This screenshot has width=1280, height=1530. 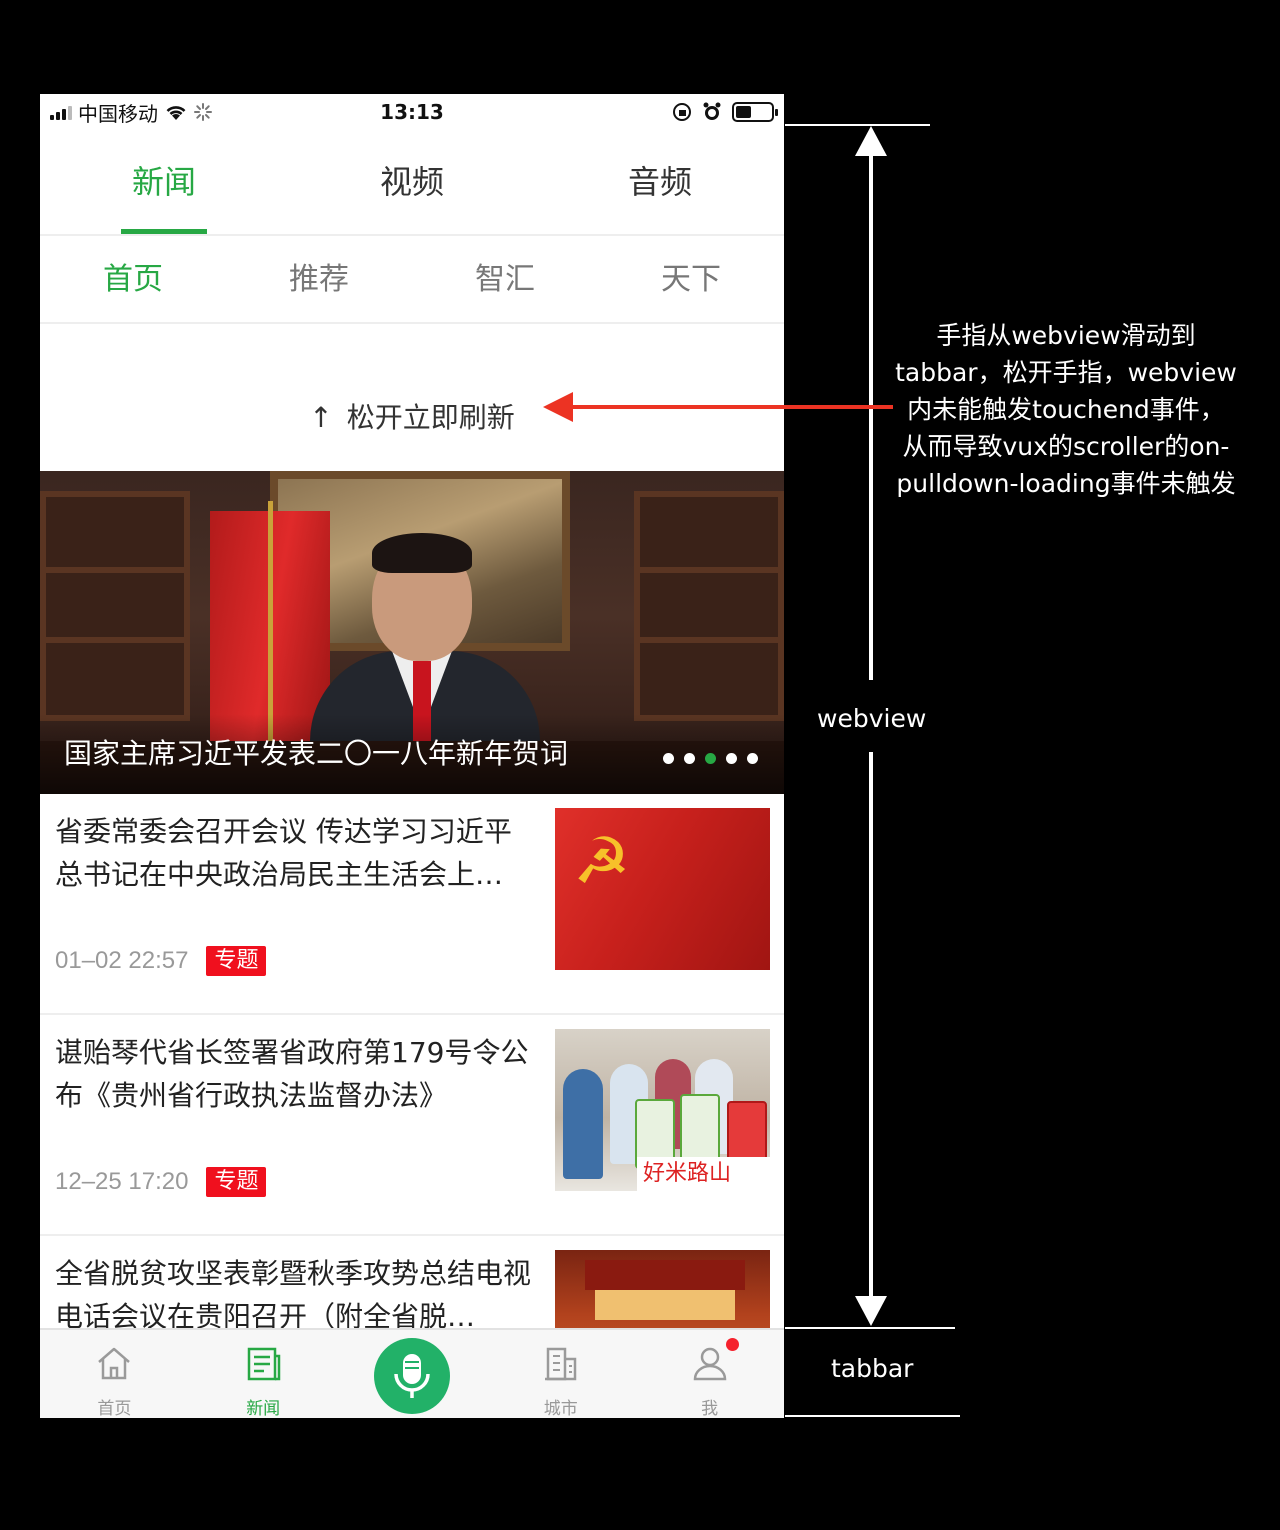 I want to click on carousel-dot-active, so click(x=710, y=758).